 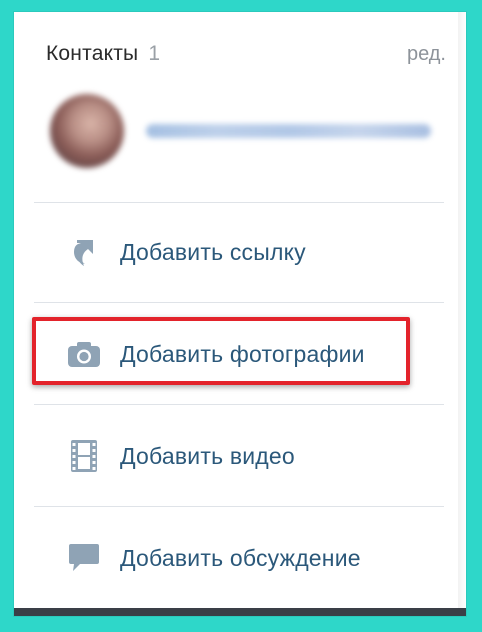 What do you see at coordinates (462, 314) in the screenshot?
I see `panel-edge-shadow` at bounding box center [462, 314].